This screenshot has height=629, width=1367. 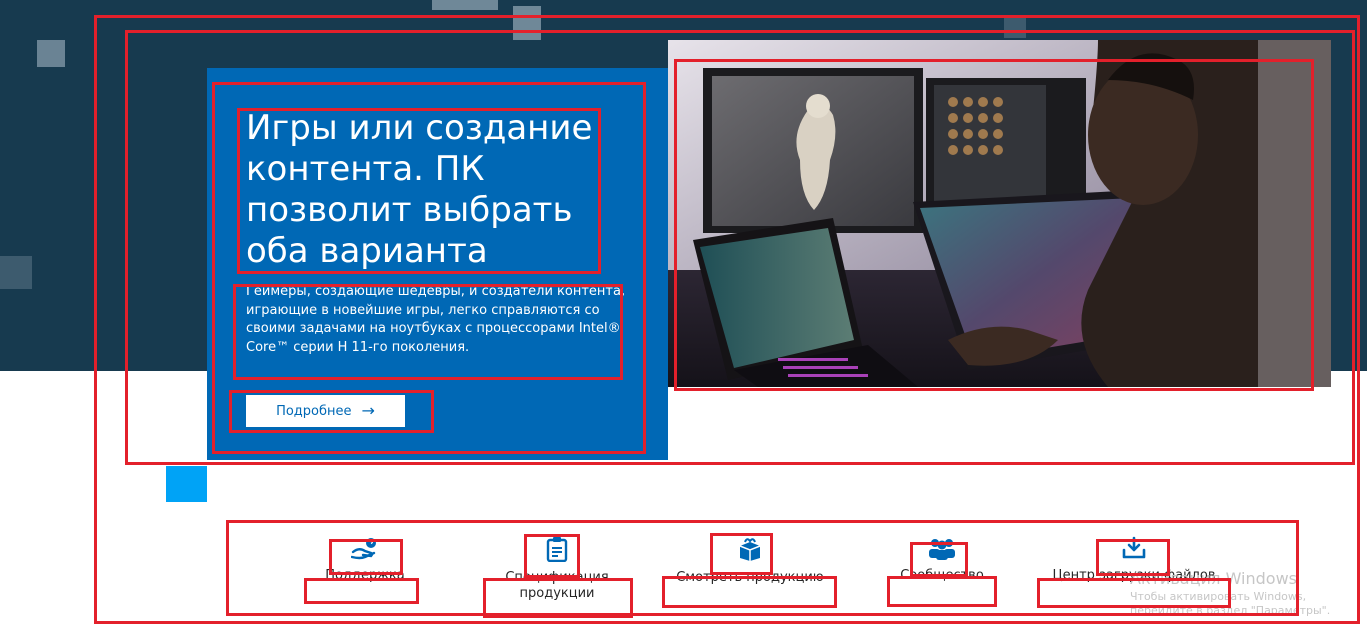 What do you see at coordinates (368, 410) in the screenshot?
I see `arrow-right-icon: →` at bounding box center [368, 410].